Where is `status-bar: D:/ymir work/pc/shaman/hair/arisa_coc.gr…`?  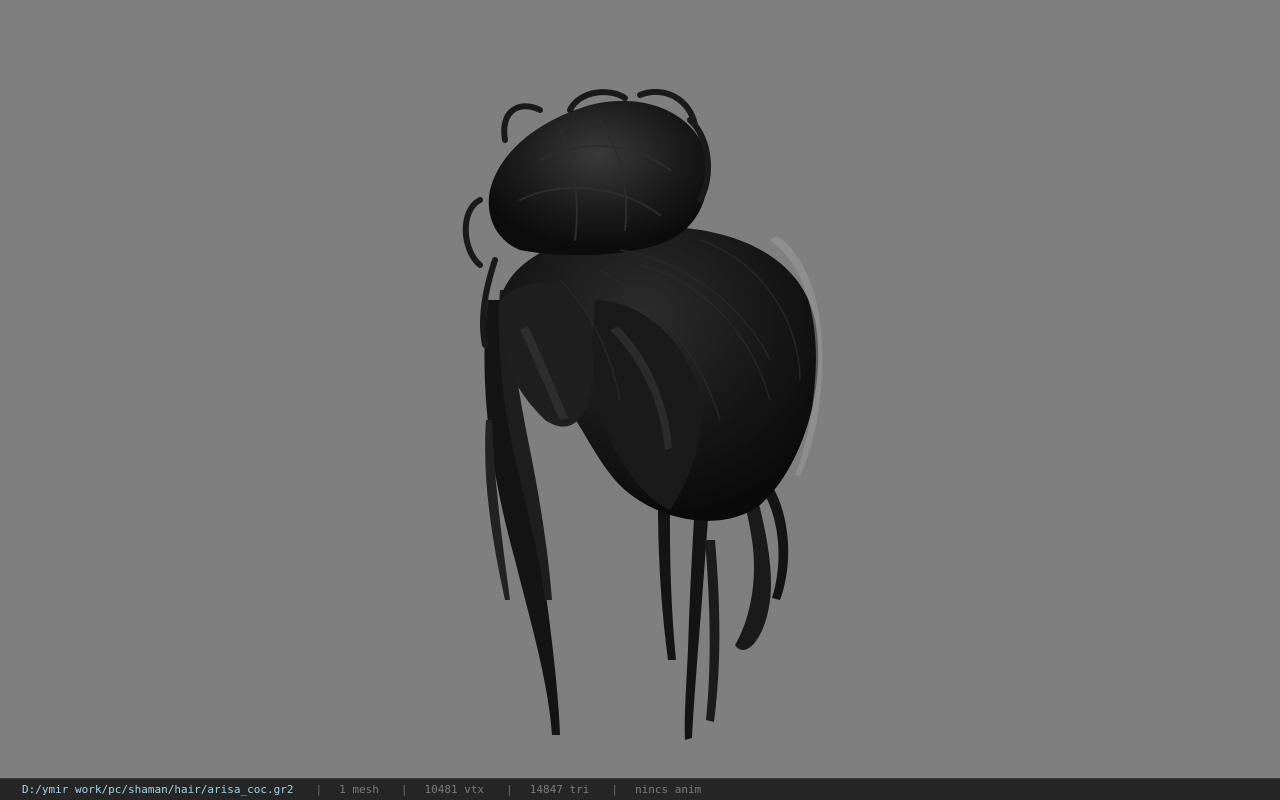 status-bar: D:/ymir work/pc/shaman/hair/arisa_coc.gr… is located at coordinates (640, 789).